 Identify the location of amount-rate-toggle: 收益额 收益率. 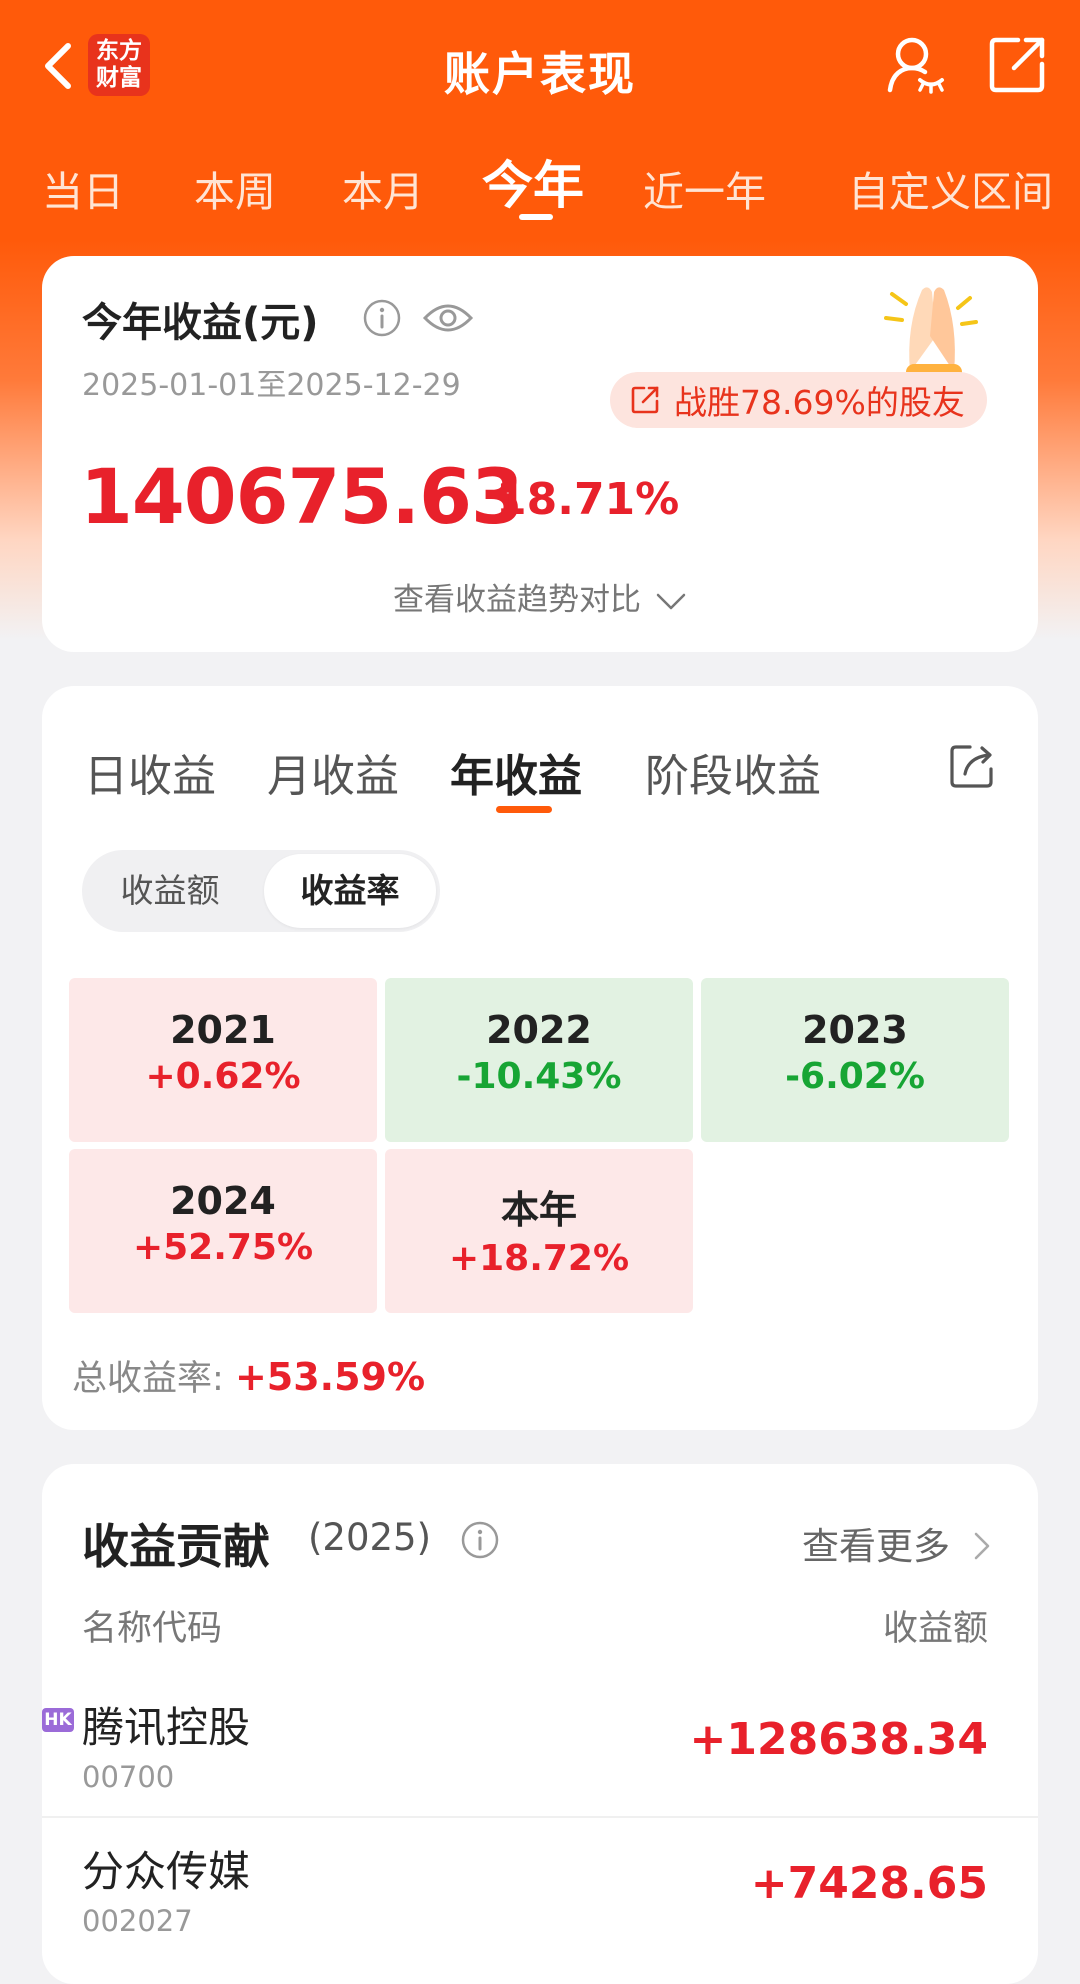
(261, 891).